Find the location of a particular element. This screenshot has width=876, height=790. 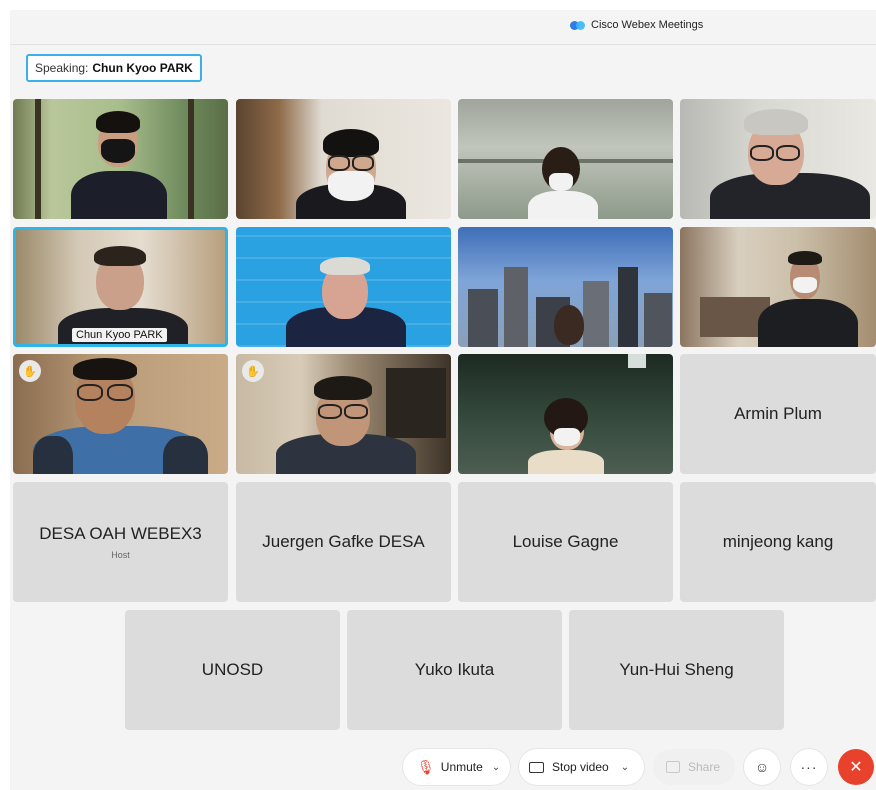

smiley-icon: ☺ is located at coordinates (762, 767).